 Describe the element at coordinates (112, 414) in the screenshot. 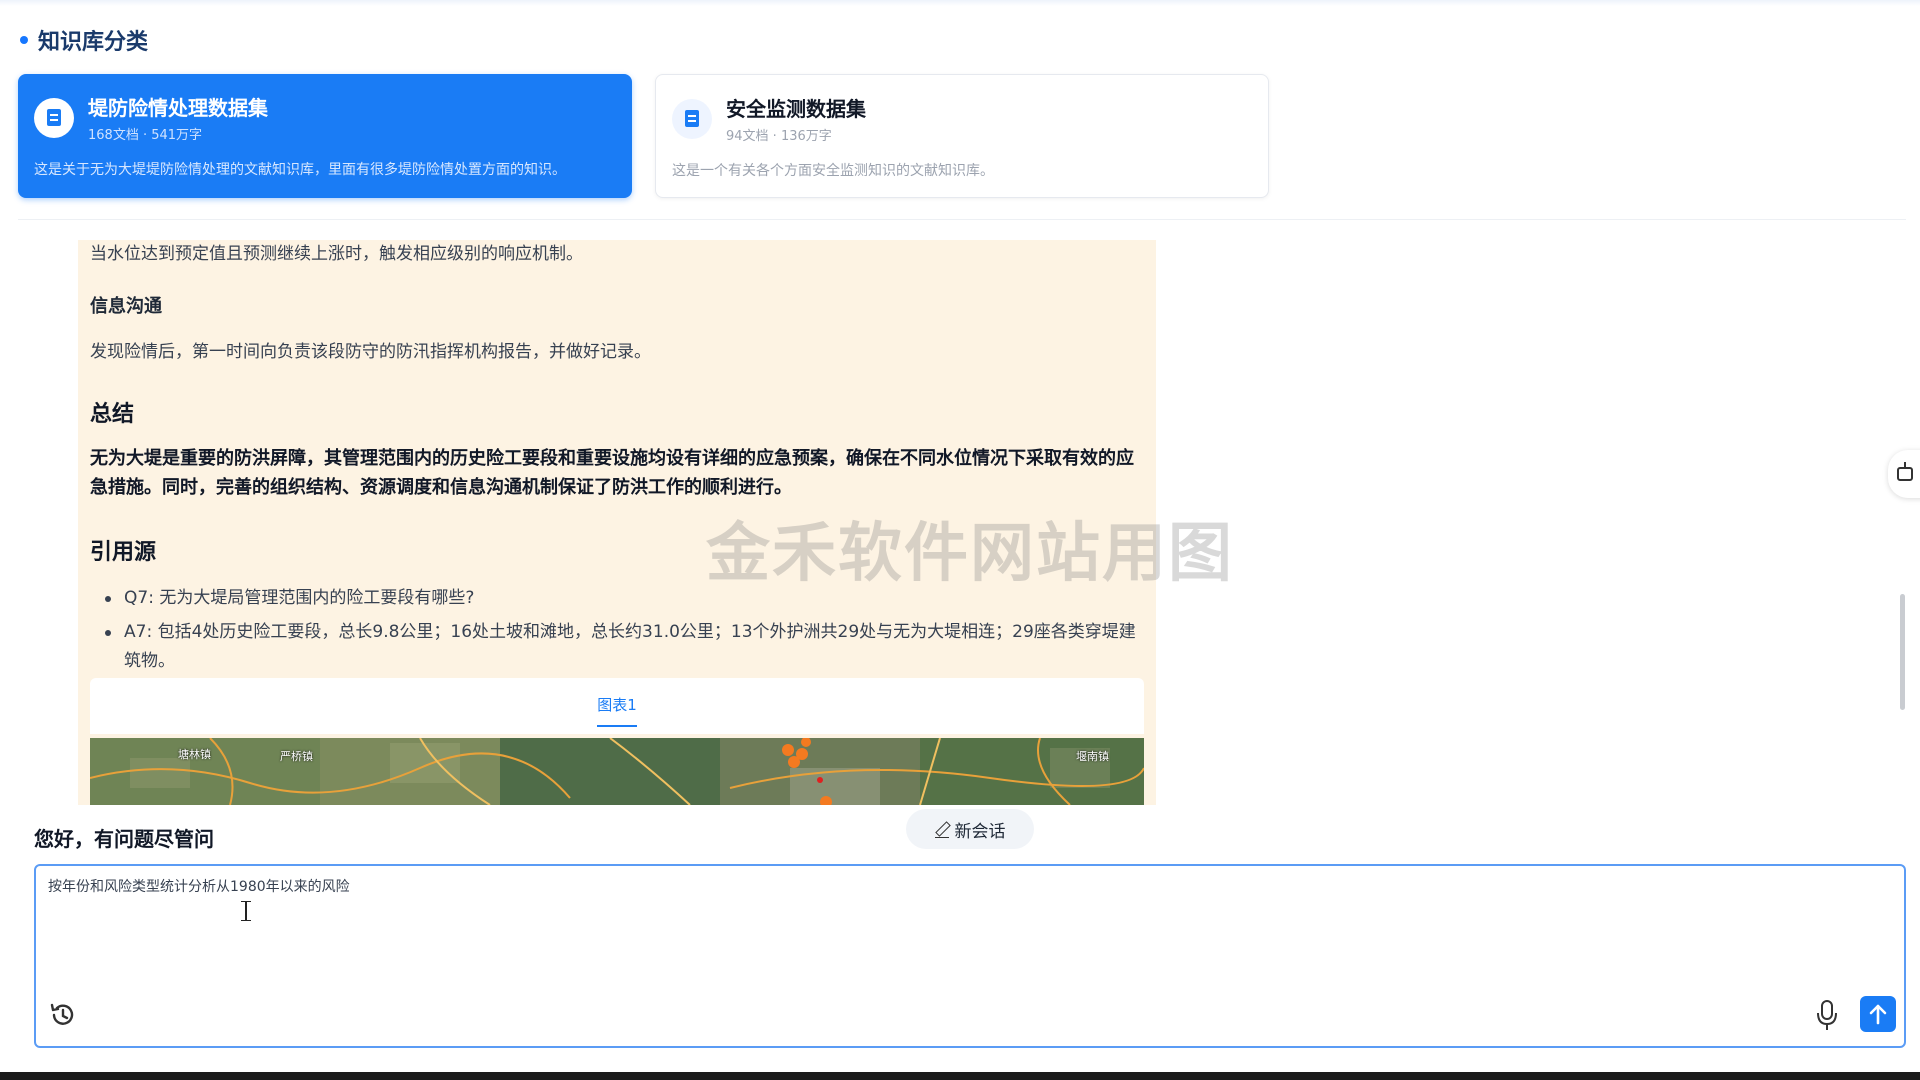

I see `answer-heading-summary: 总结` at that location.